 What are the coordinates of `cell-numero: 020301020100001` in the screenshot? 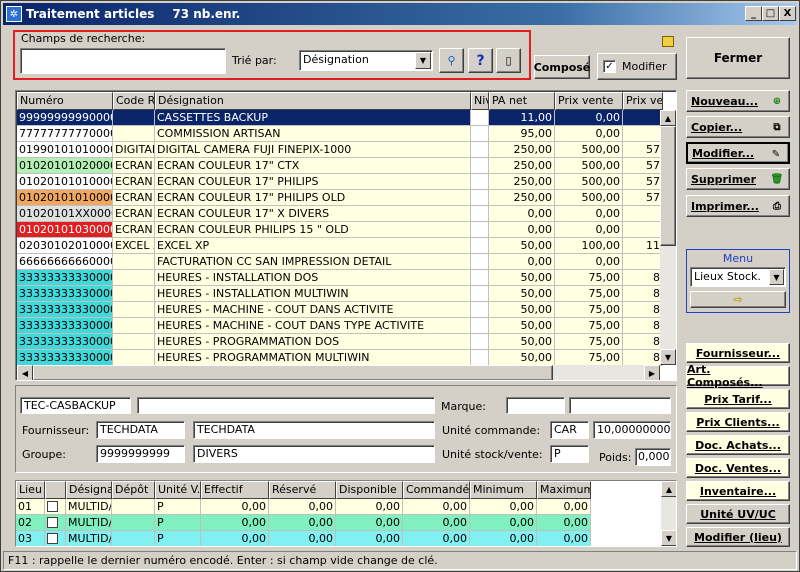 It's located at (65, 246).